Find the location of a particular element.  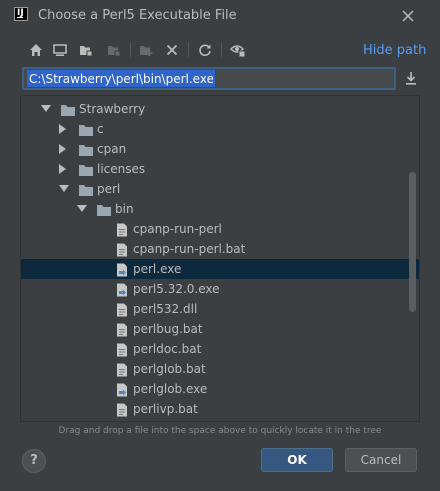

new-folder-icon is located at coordinates (146, 51).